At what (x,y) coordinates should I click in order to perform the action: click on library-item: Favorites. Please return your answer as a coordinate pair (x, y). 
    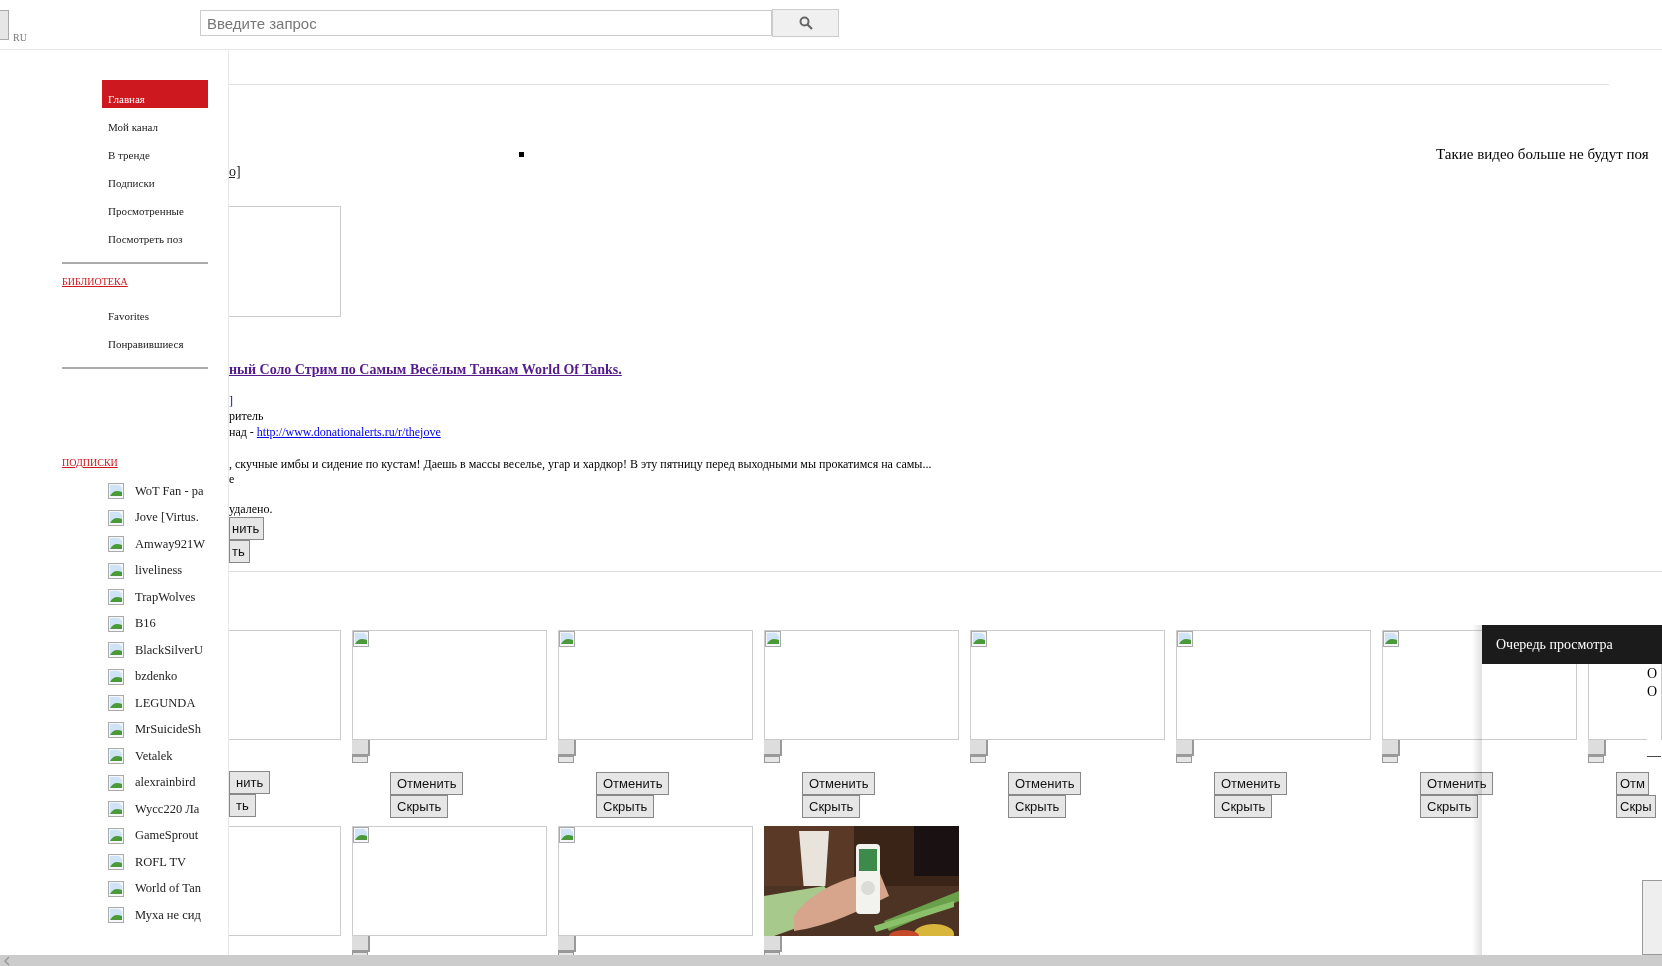
    Looking at the image, I should click on (155, 311).